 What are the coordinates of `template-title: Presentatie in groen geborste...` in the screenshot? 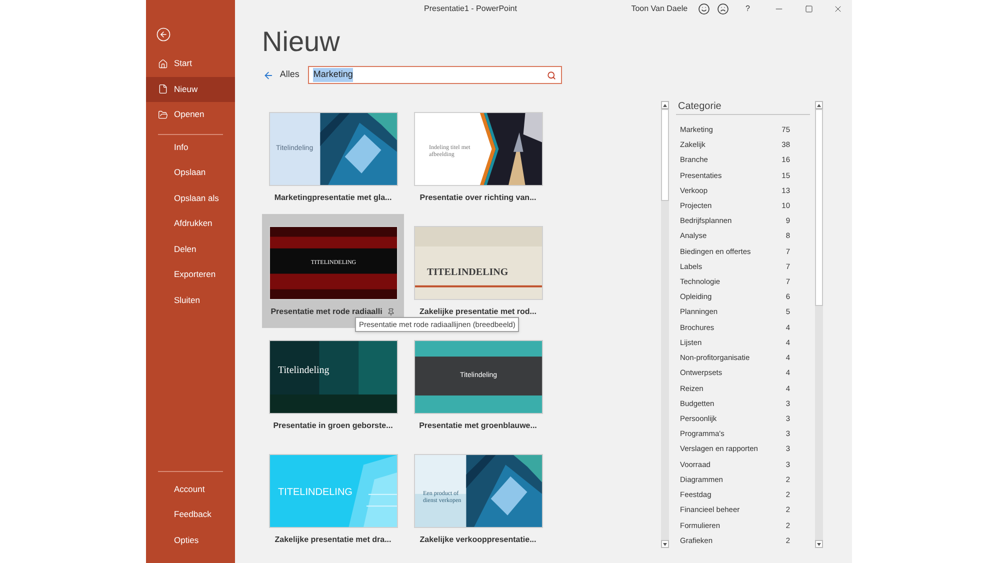 It's located at (333, 426).